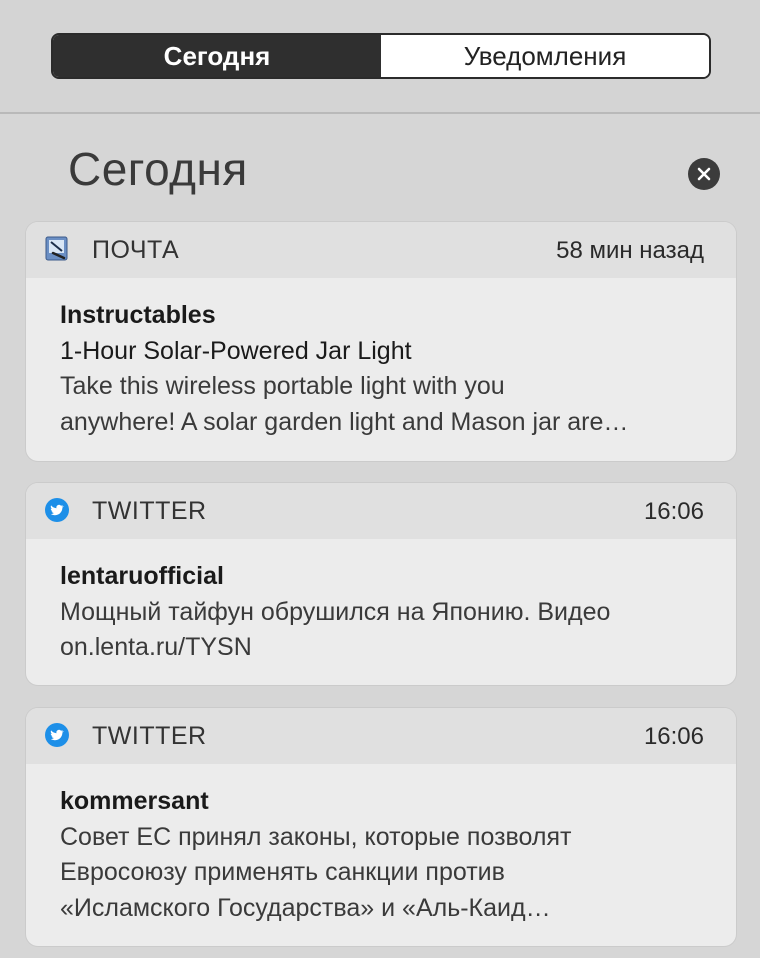  Describe the element at coordinates (134, 801) in the screenshot. I see `notification-sender: kommersant` at that location.